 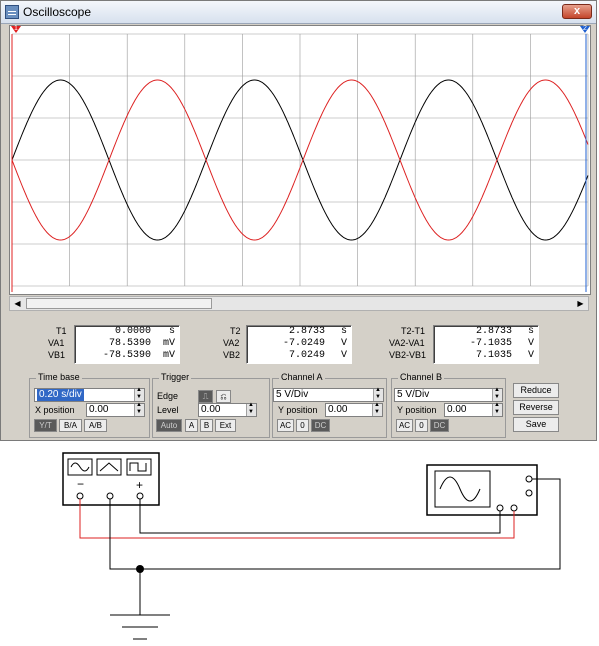 I want to click on t2-t1-value: 2.8733, so click(x=493, y=331).